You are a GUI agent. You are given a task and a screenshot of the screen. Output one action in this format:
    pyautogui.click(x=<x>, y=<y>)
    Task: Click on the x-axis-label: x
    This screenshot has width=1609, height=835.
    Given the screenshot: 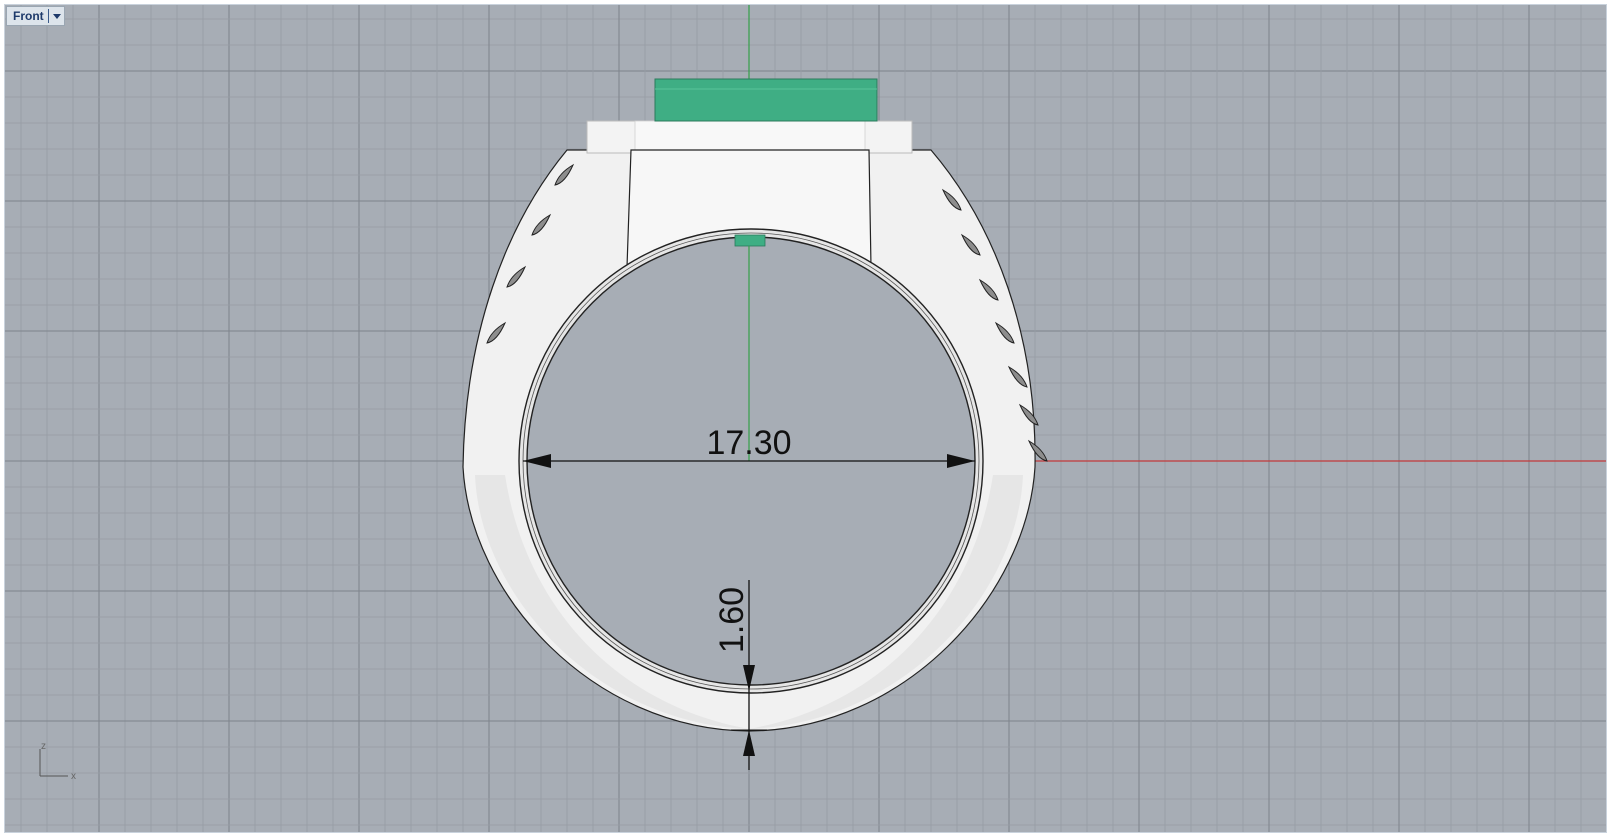 What is the action you would take?
    pyautogui.click(x=73, y=776)
    